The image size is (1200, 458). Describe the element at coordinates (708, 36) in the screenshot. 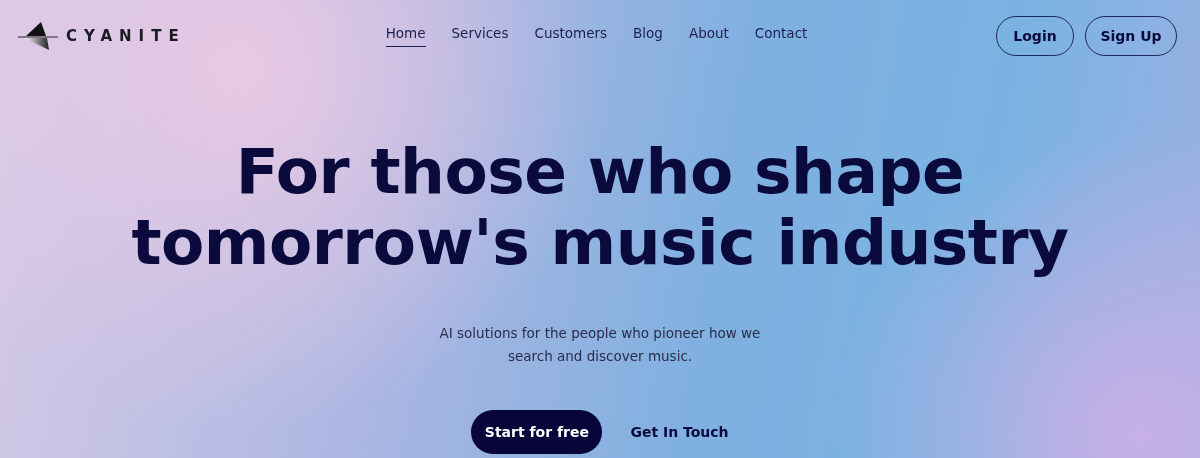

I see `nav-link: About` at that location.